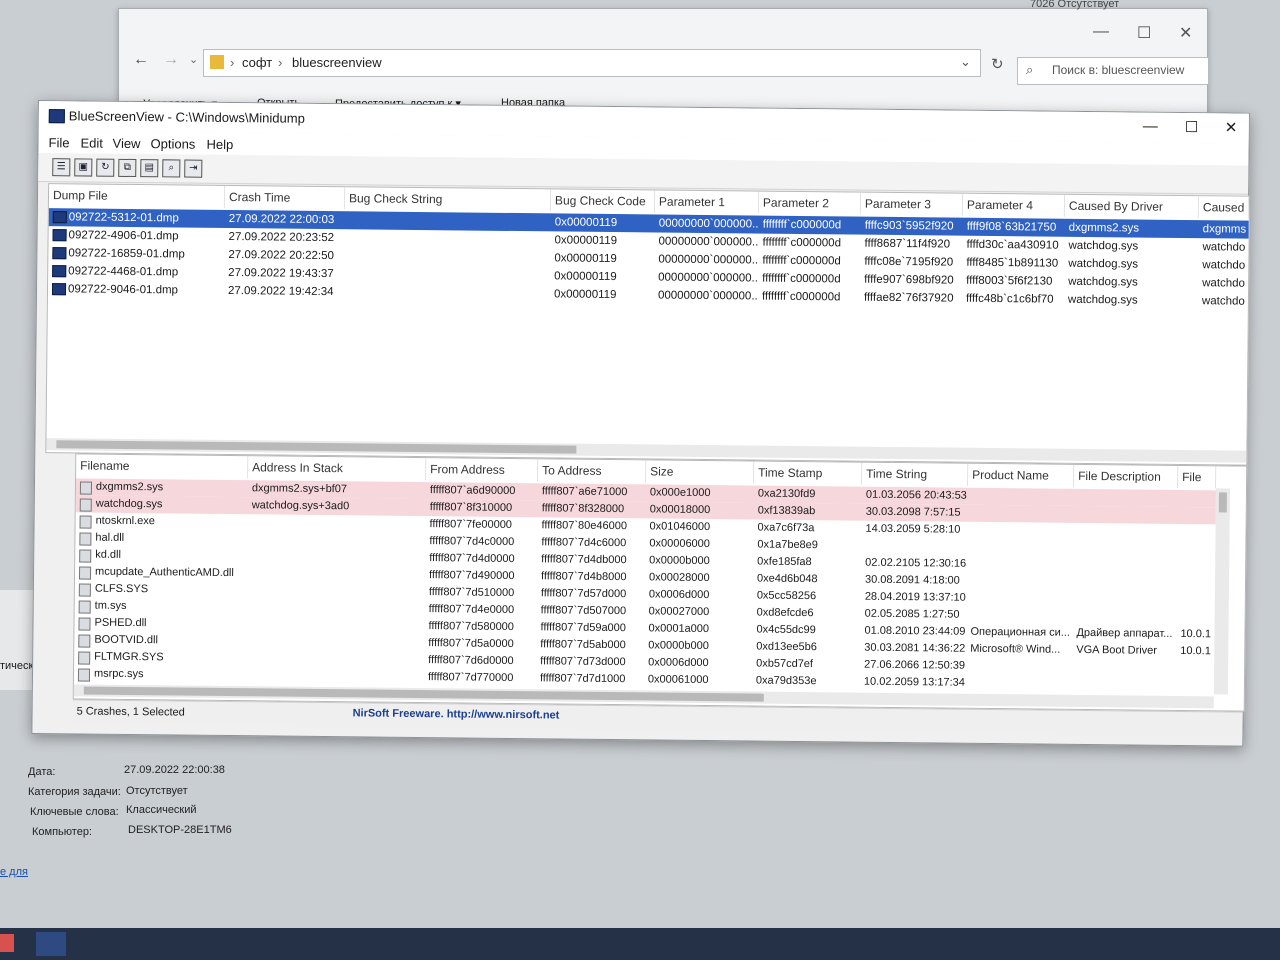  Describe the element at coordinates (299, 489) in the screenshot. I see `cell-stack: dxgmms2.sys+bf07` at that location.